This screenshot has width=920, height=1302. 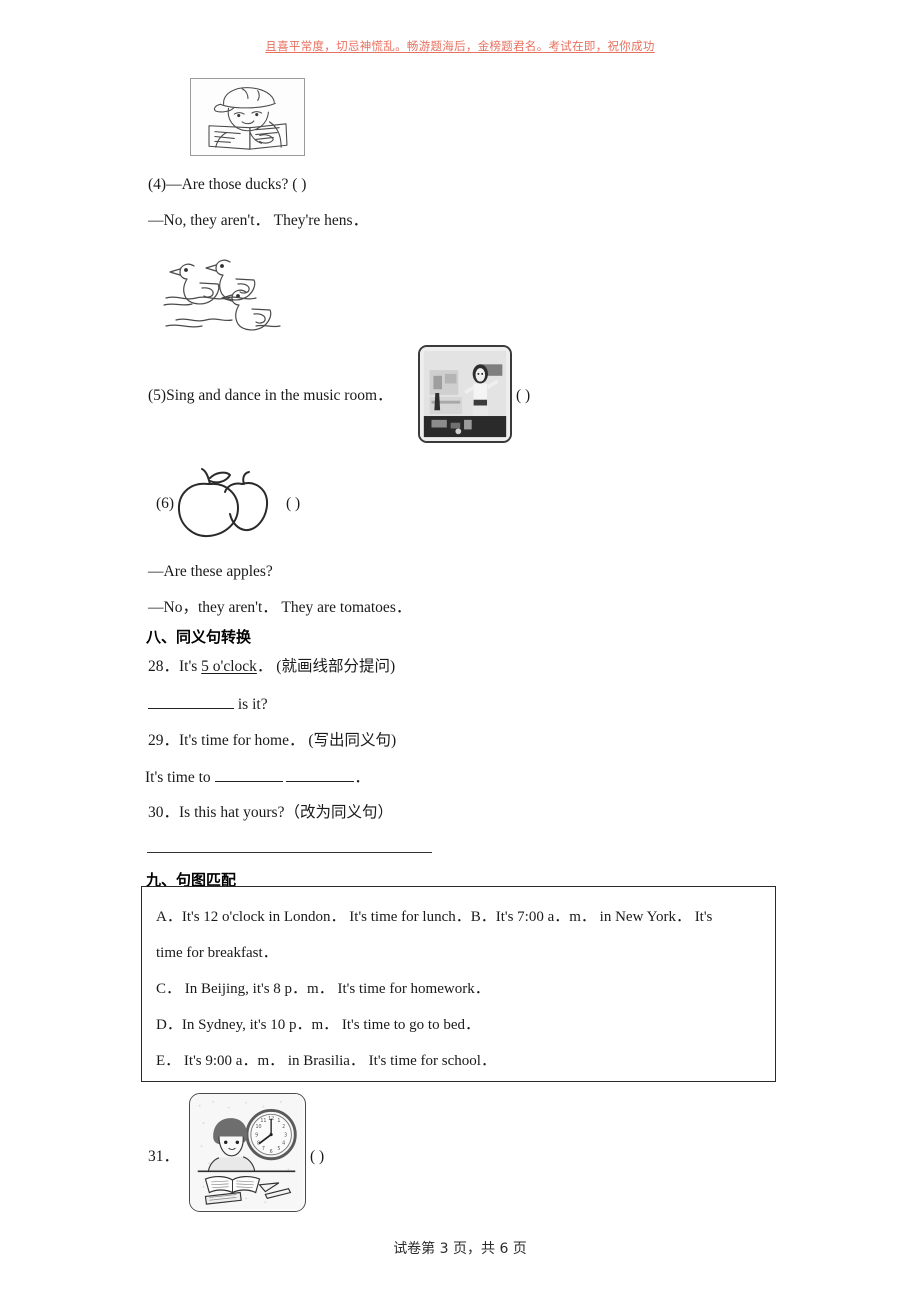 What do you see at coordinates (210, 571) in the screenshot?
I see `question-6-line-1: —Are these apples?` at bounding box center [210, 571].